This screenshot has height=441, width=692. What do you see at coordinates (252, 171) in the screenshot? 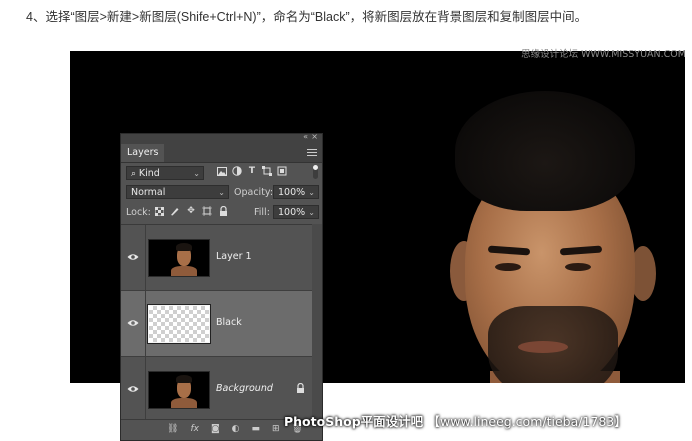
I see `type-filter-icon: T` at bounding box center [252, 171].